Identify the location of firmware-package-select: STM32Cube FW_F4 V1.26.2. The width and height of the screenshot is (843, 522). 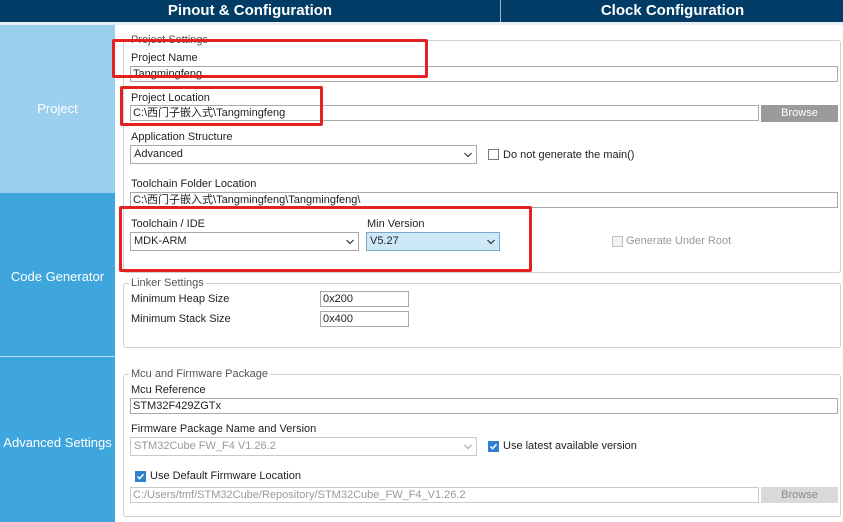
(303, 446).